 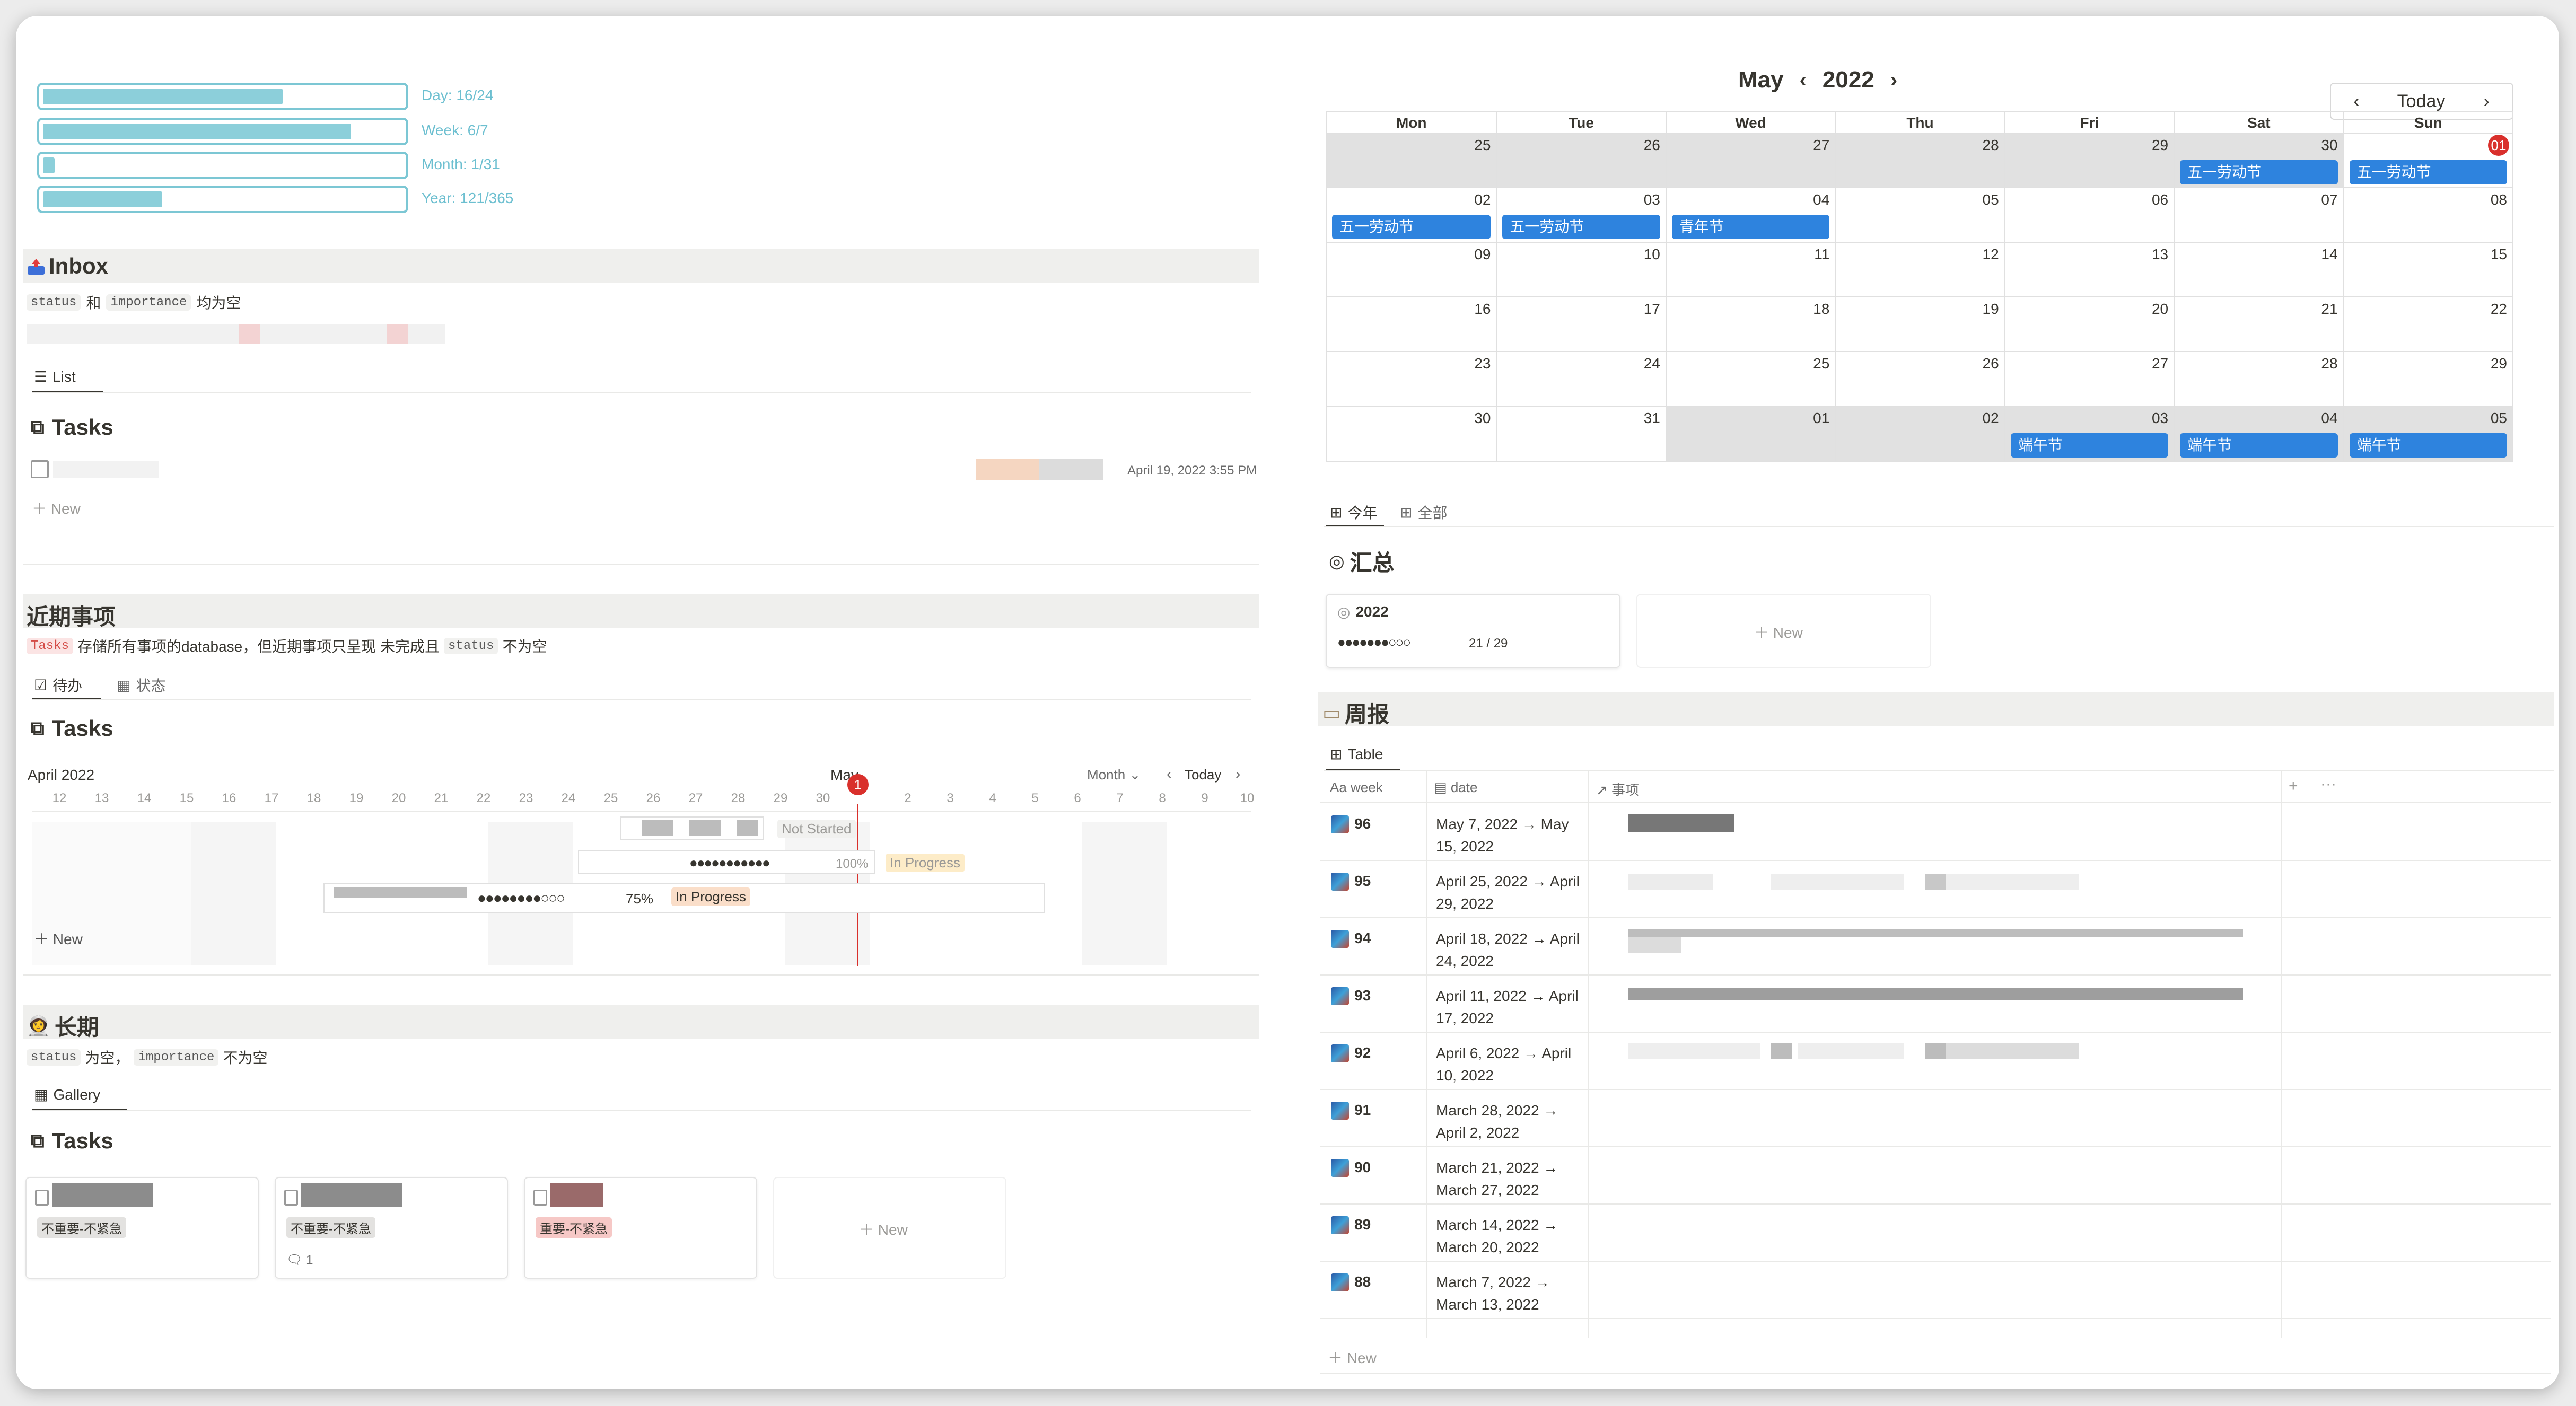 I want to click on table-row: 89 March 14, 2022 → March 20, 2022, so click(x=1935, y=1233).